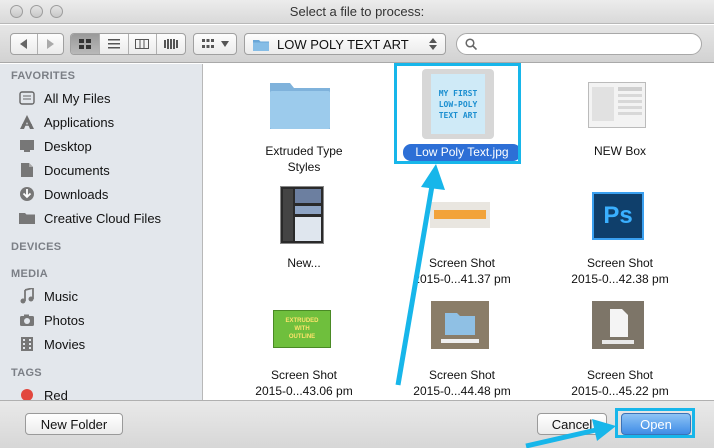 Image resolution: width=714 pixels, height=448 pixels. I want to click on file-name-line2: 2015-0...43.06 pm, so click(304, 391).